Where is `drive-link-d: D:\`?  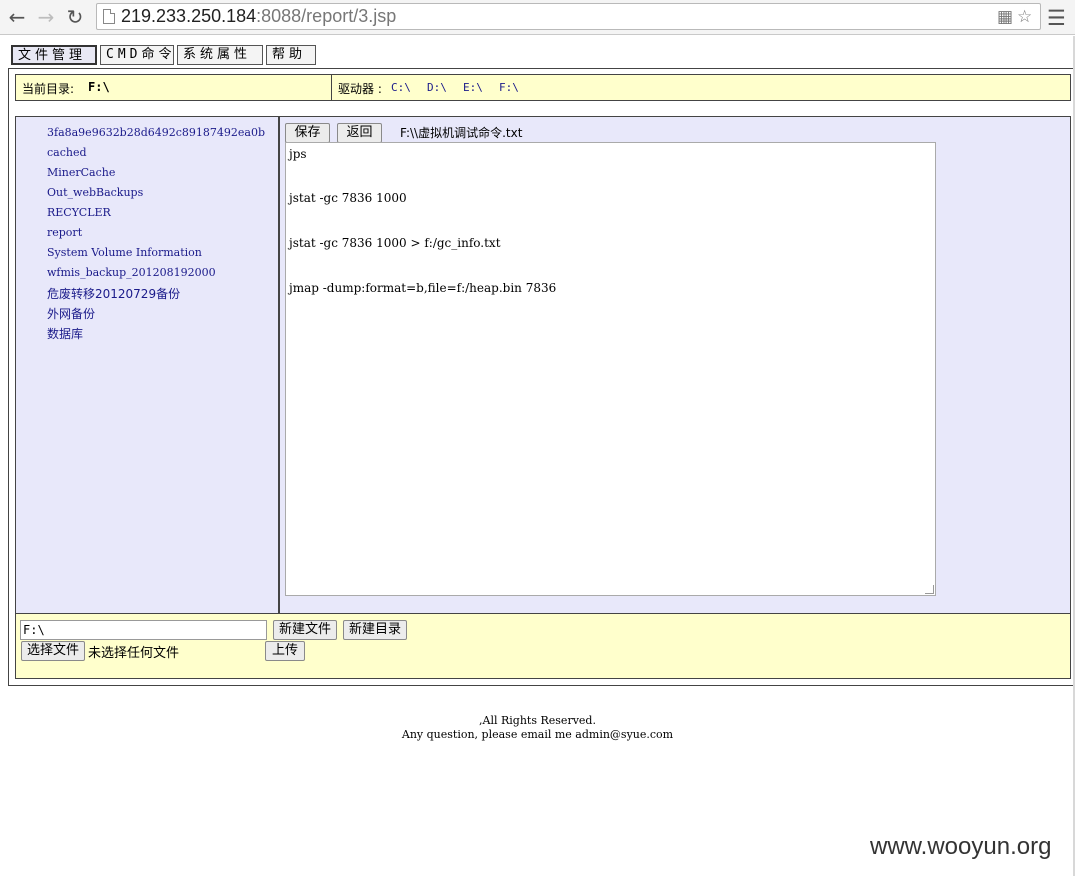
drive-link-d: D:\ is located at coordinates (437, 87).